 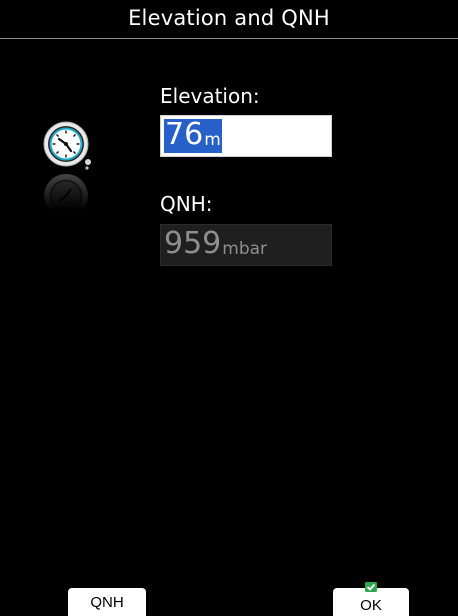 I want to click on altimeter-gauge-icon, so click(x=68, y=168).